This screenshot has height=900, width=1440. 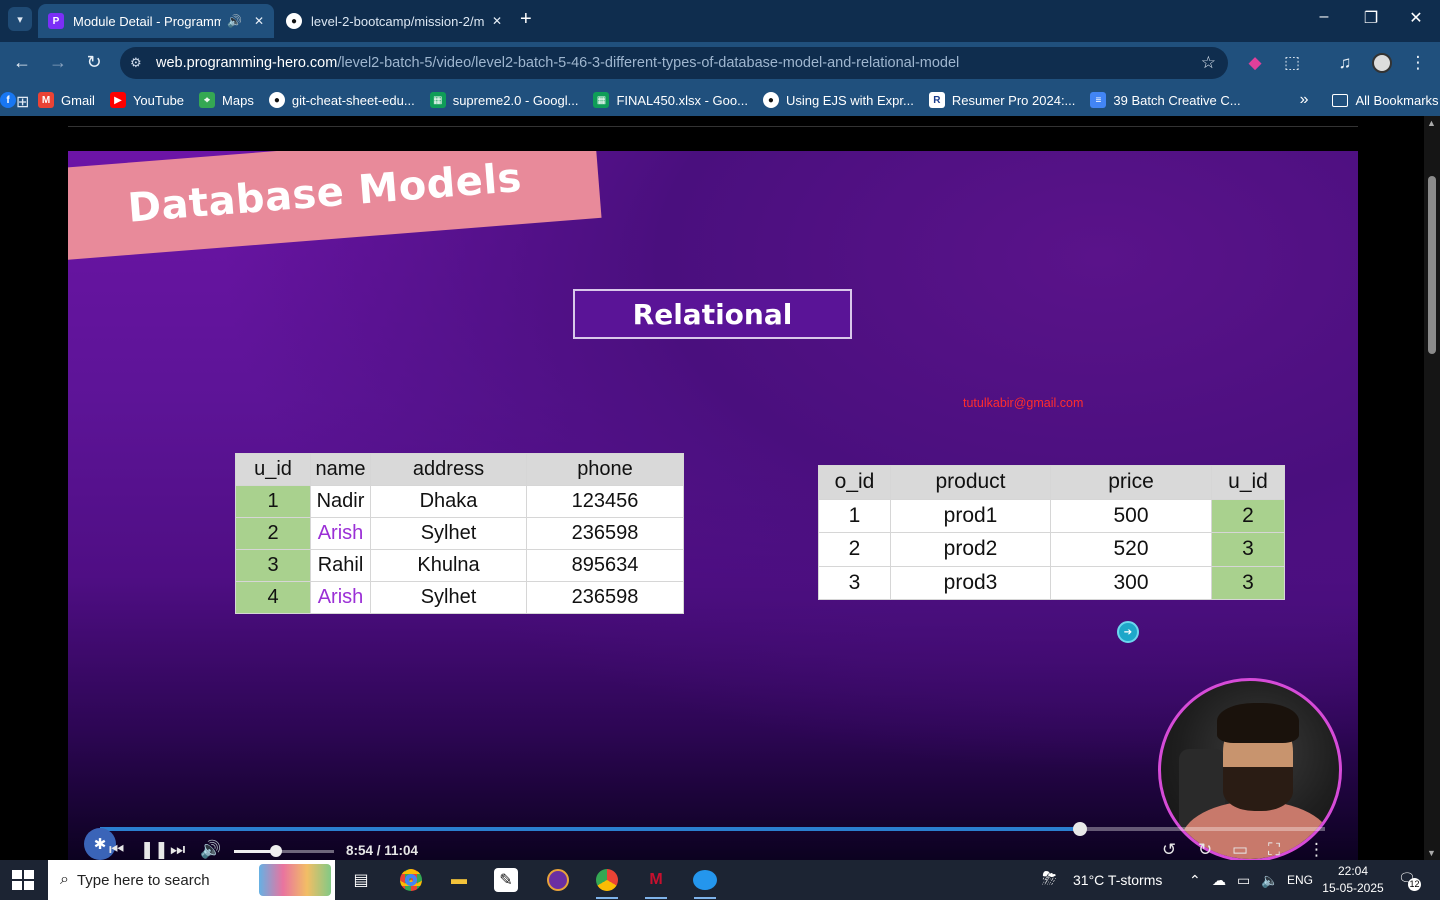 I want to click on column-header: product, so click(x=970, y=482).